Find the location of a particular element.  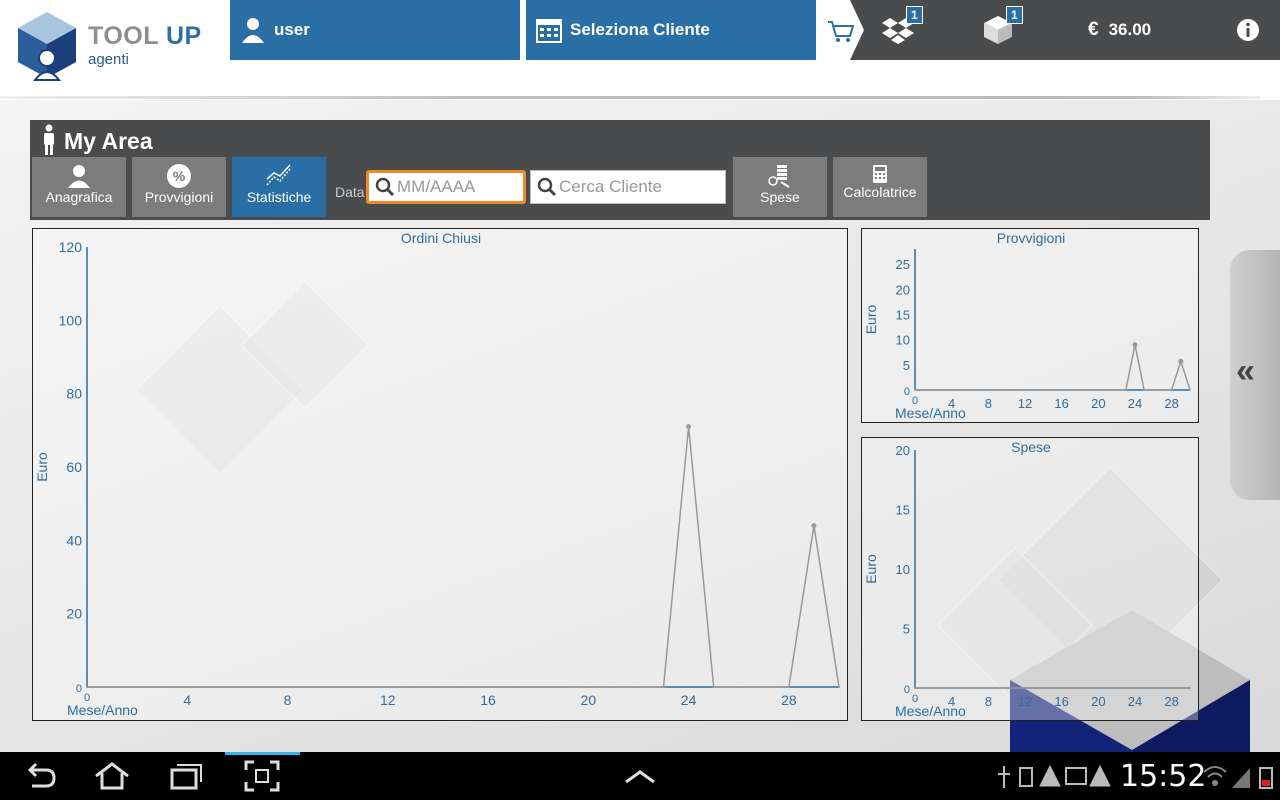

tab-statistiche: Statistiche is located at coordinates (279, 187).